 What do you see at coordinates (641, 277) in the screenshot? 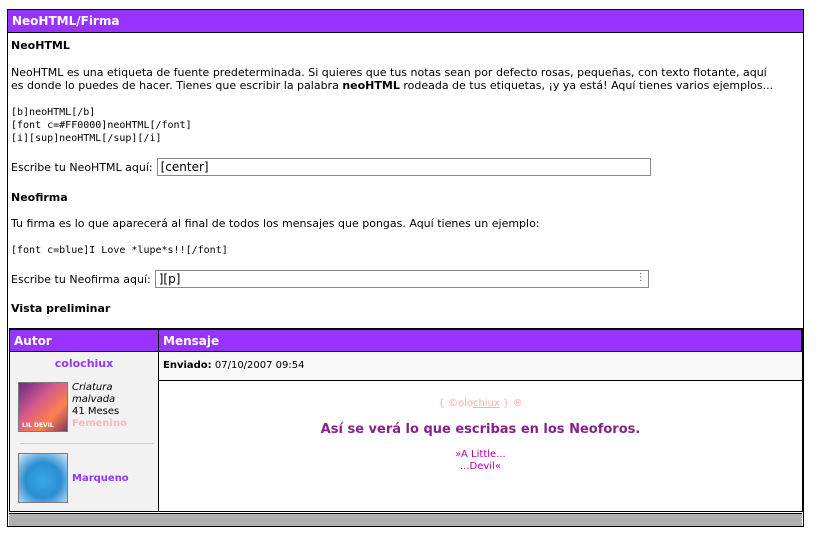
I see `resize-handle-icon: ⋮` at bounding box center [641, 277].